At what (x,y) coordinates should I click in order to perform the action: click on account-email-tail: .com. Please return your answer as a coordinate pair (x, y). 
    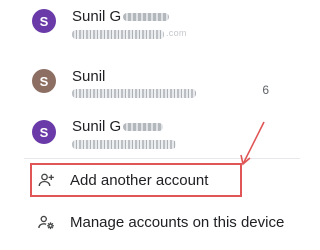
    Looking at the image, I should click on (176, 33).